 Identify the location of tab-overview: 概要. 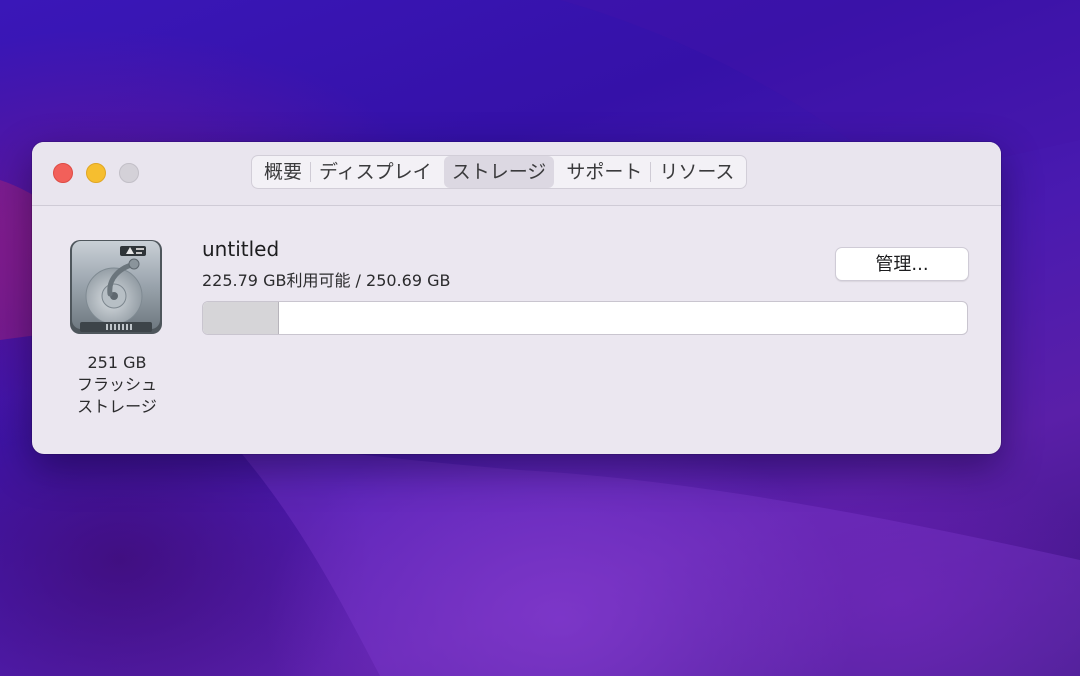
(283, 172).